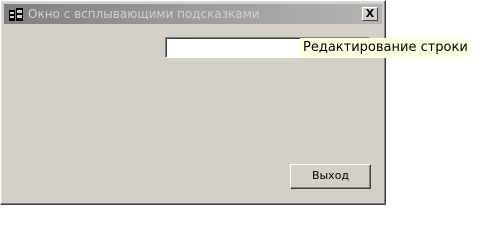  I want to click on title-bar: Окно с всплывающими подсказками X, so click(193, 14).